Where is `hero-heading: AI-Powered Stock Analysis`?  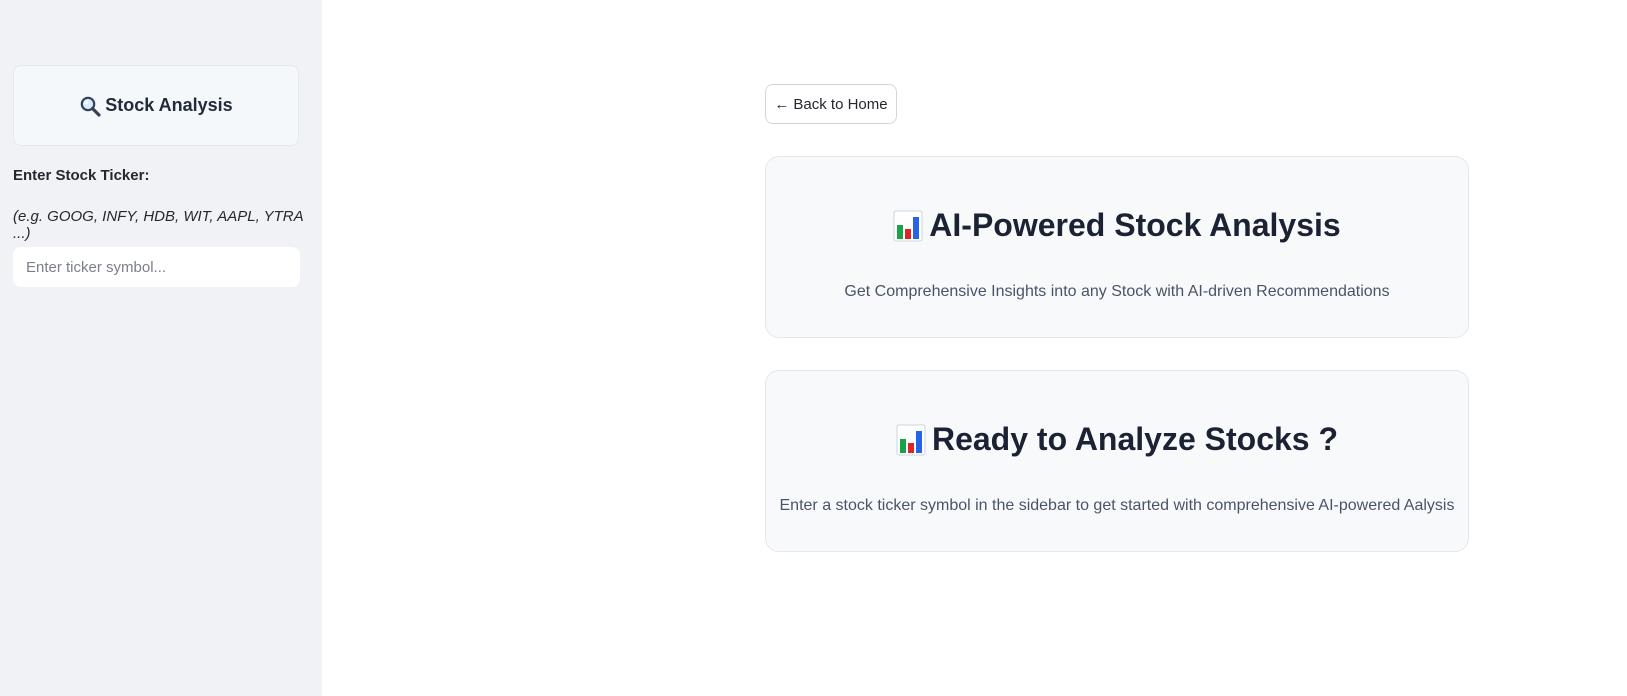
hero-heading: AI-Powered Stock Analysis is located at coordinates (1117, 225).